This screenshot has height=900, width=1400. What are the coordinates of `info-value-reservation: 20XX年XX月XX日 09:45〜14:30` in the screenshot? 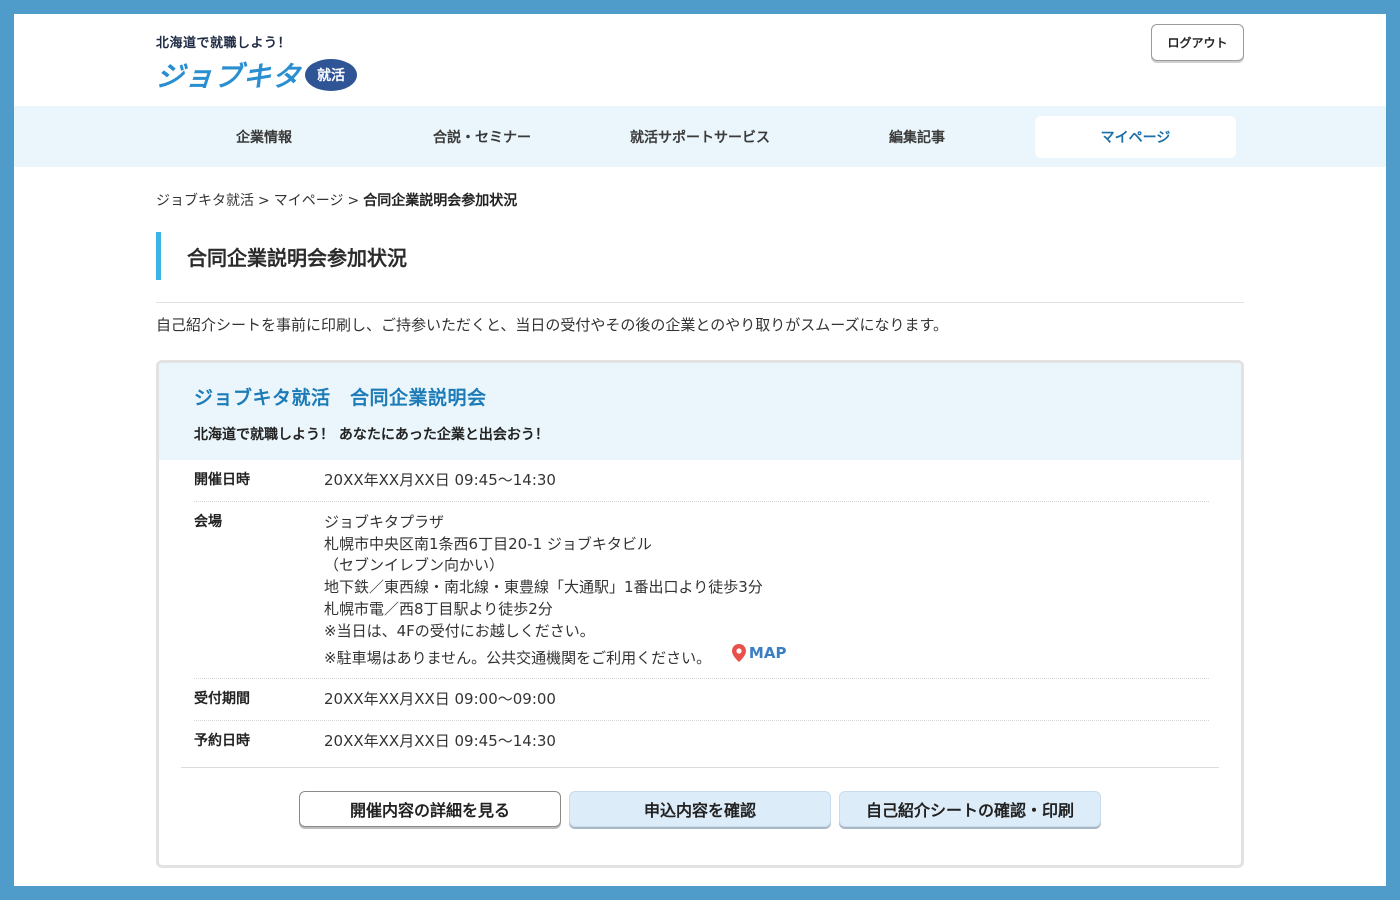 It's located at (440, 741).